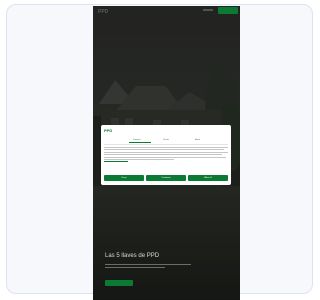 The image size is (320, 300). Describe the element at coordinates (197, 140) in the screenshot. I see `tab-about: About` at that location.